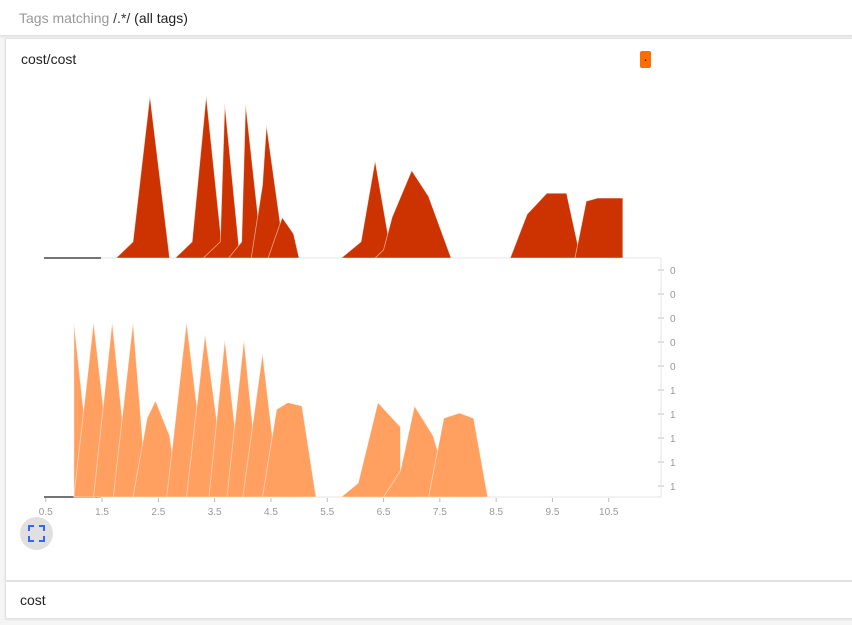 Image resolution: width=852 pixels, height=625 pixels. I want to click on x-tick-label-4: 4.5, so click(271, 512).